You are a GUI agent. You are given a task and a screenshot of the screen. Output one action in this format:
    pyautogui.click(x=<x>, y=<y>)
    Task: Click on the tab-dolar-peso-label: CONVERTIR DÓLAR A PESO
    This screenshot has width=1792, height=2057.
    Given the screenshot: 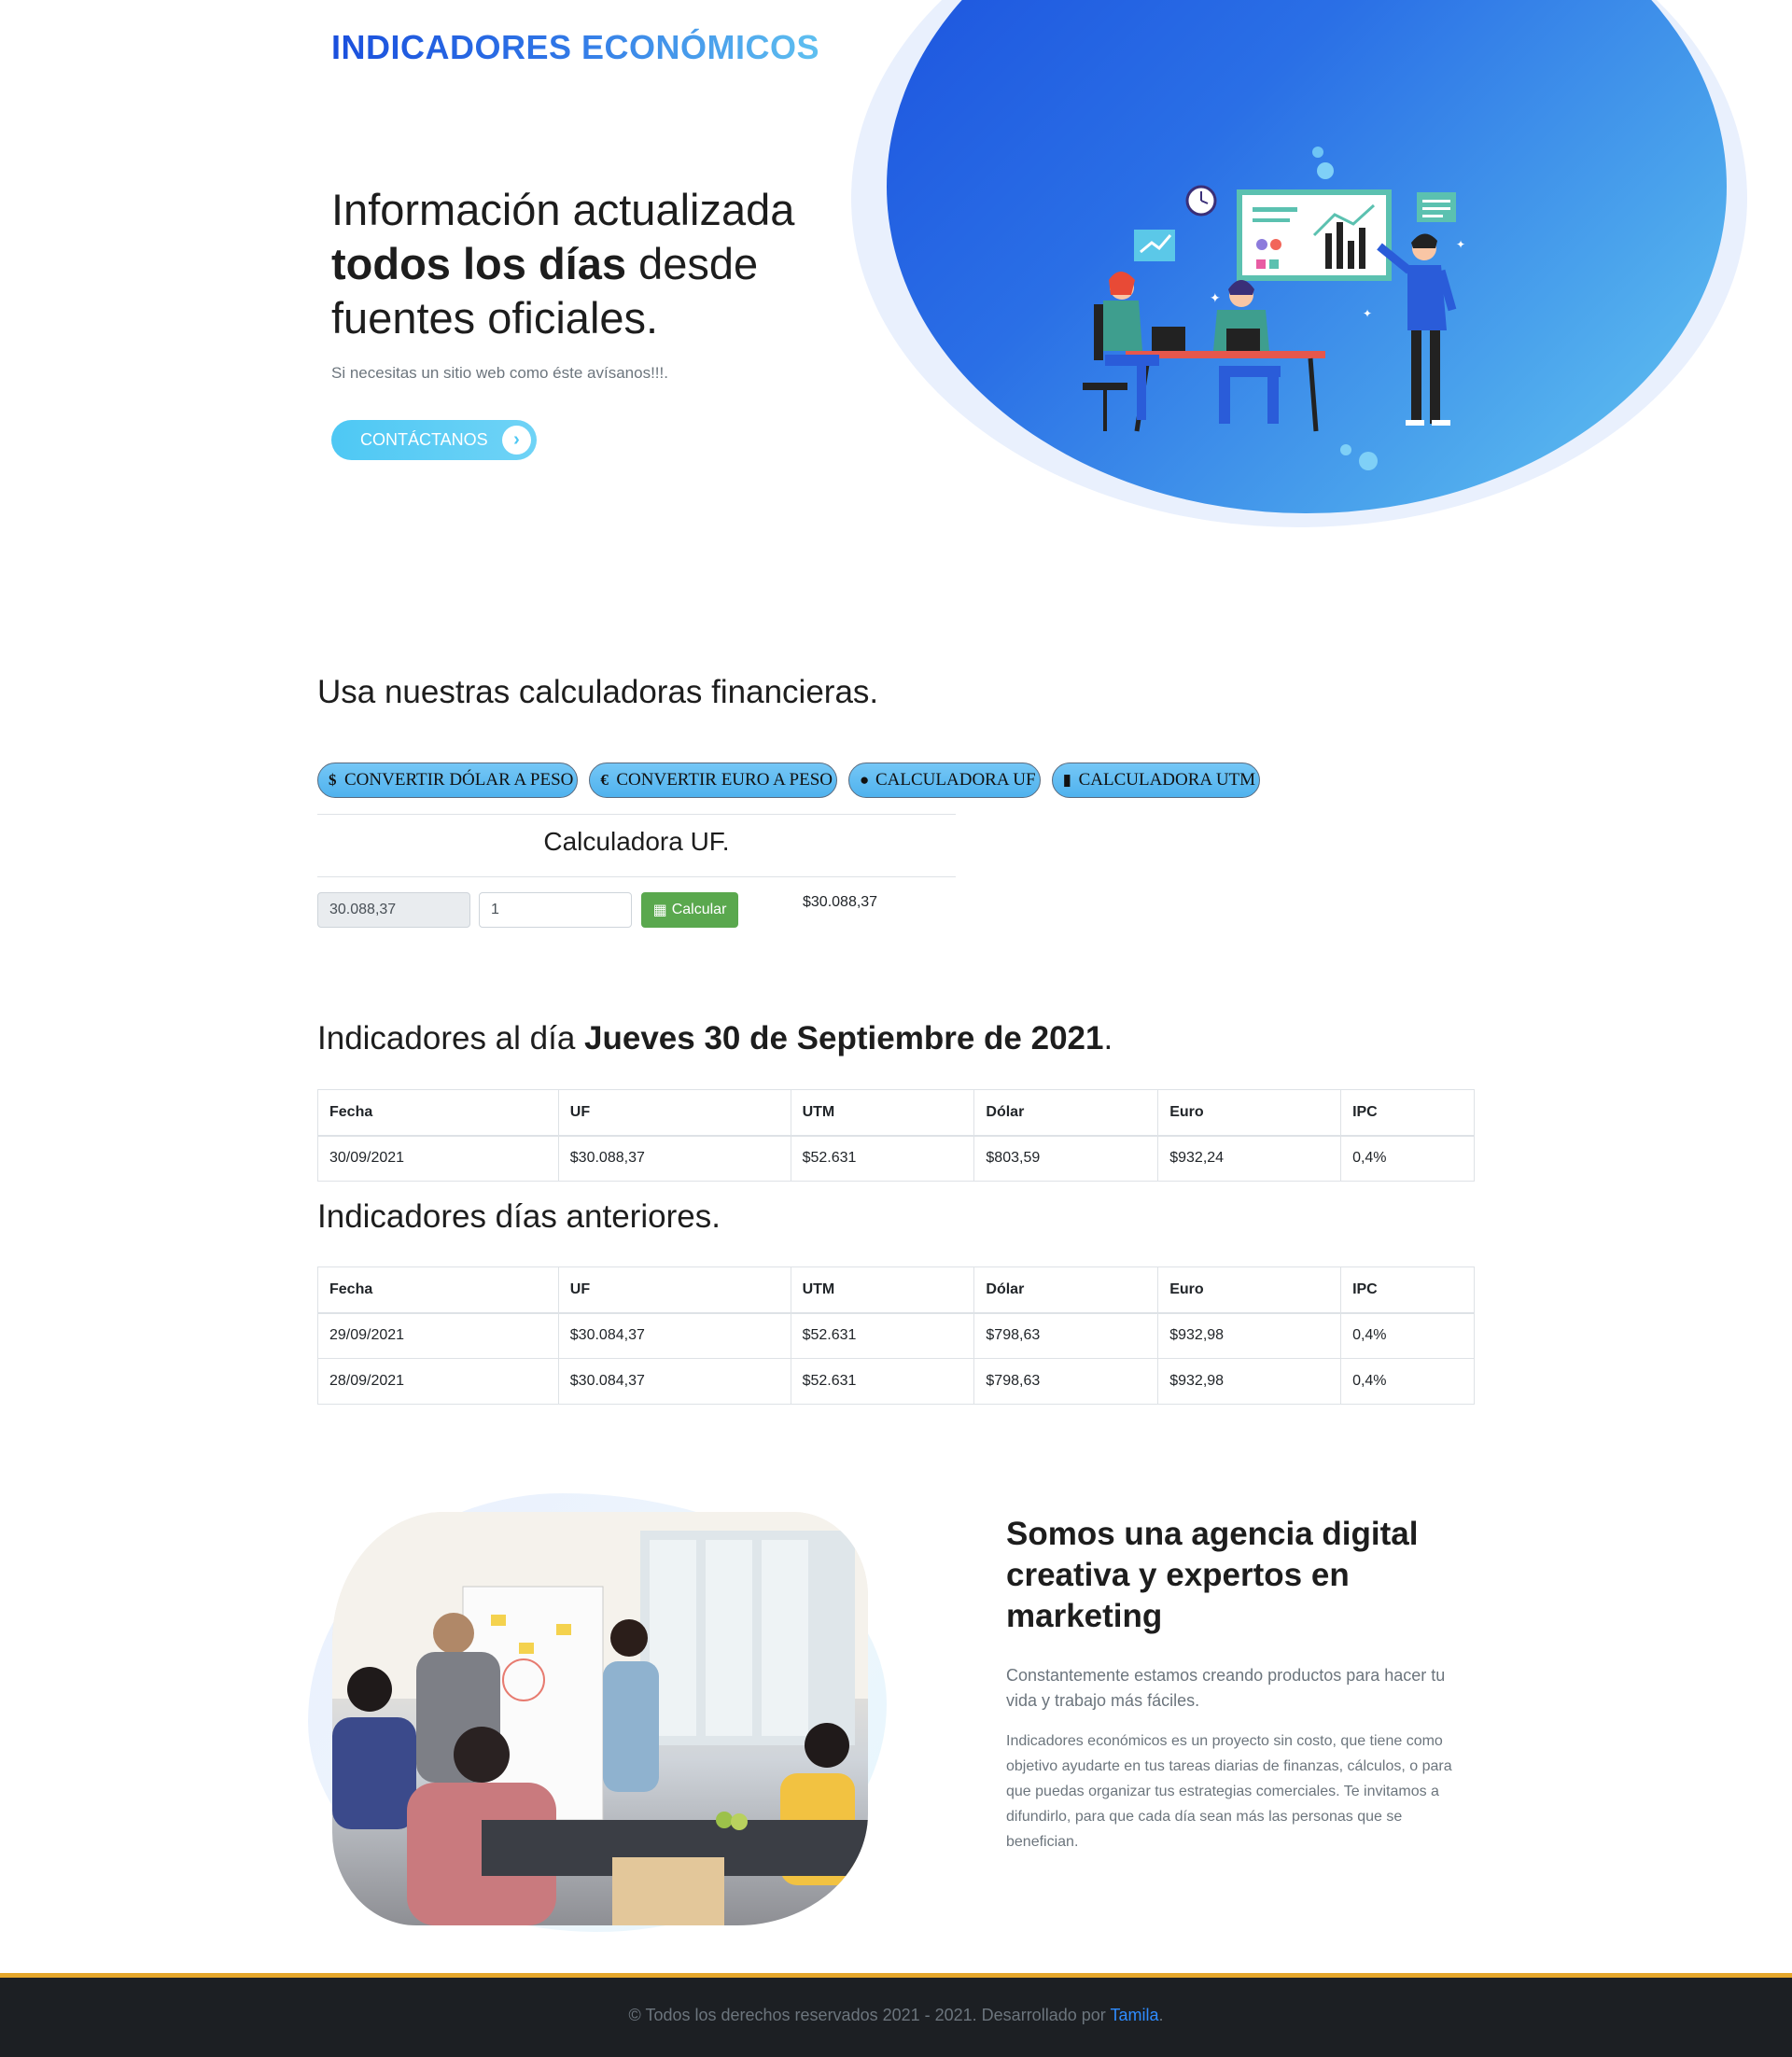 What is the action you would take?
    pyautogui.click(x=459, y=780)
    